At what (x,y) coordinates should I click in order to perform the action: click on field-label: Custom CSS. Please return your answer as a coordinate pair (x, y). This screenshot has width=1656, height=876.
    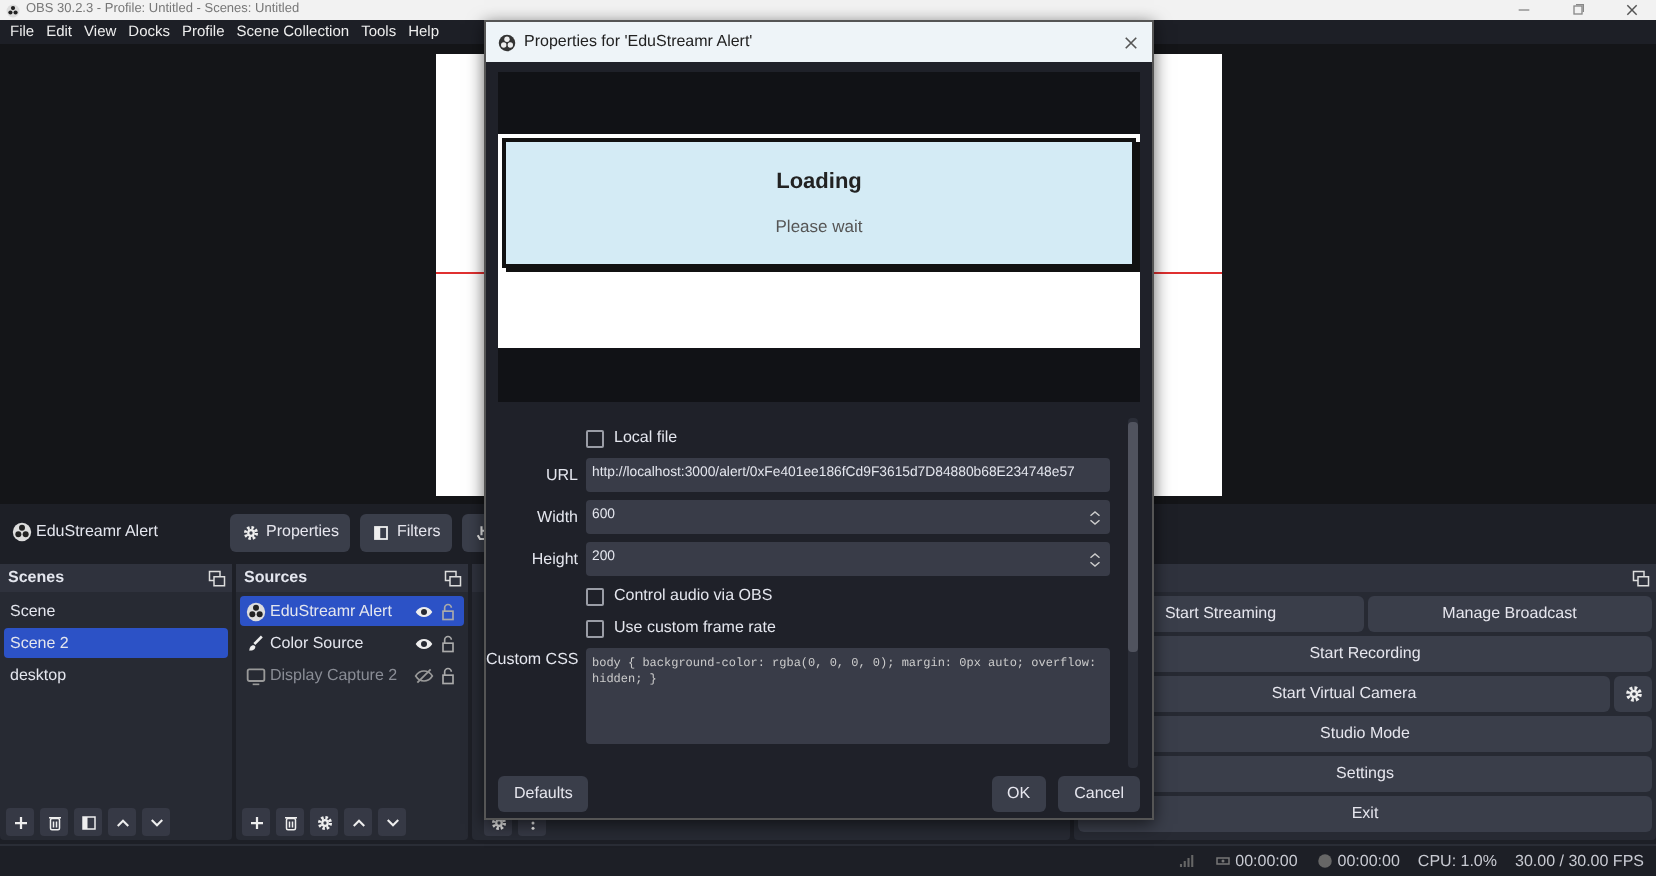
    Looking at the image, I should click on (532, 660).